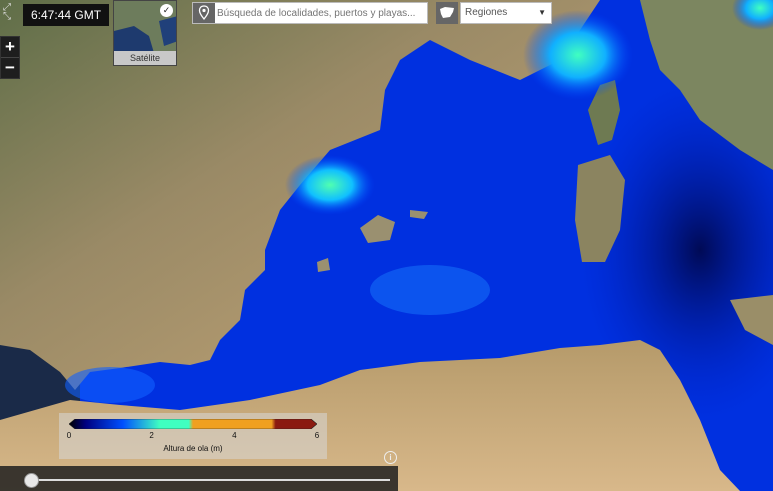 The height and width of the screenshot is (491, 773). I want to click on check-icon: ✓, so click(166, 10).